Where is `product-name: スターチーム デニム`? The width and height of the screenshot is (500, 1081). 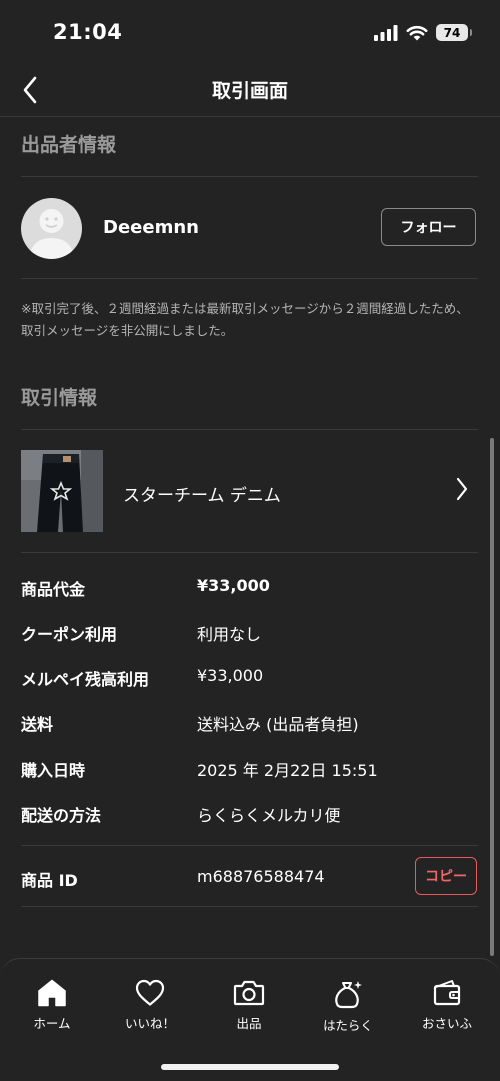
product-name: スターチーム デニム is located at coordinates (202, 496).